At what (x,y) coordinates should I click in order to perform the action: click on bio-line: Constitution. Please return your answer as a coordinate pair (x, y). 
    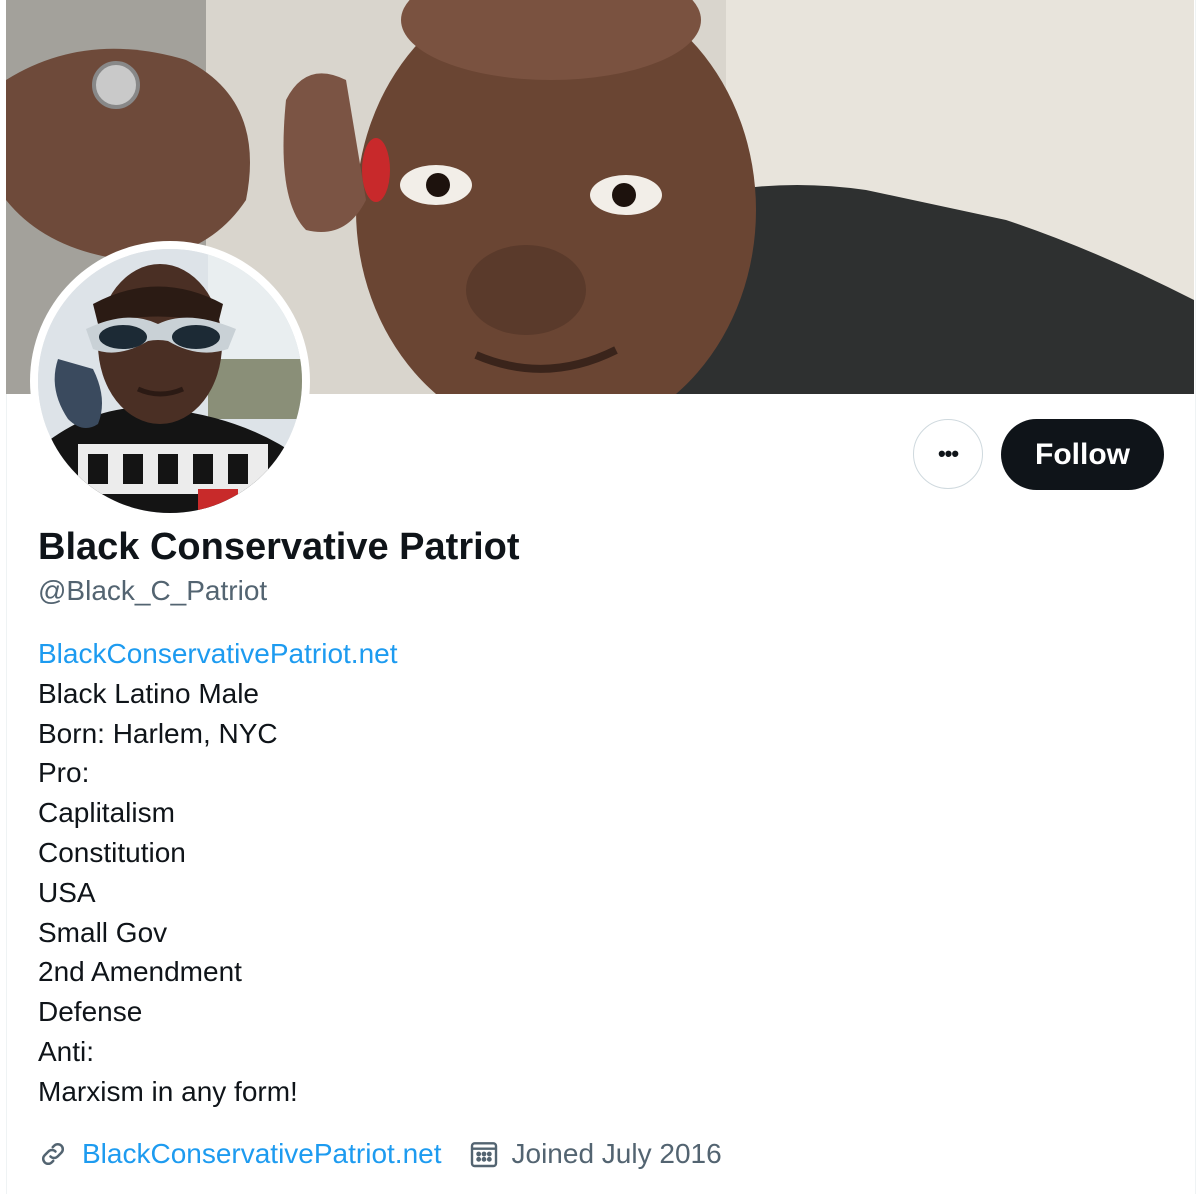
    Looking at the image, I should click on (112, 852).